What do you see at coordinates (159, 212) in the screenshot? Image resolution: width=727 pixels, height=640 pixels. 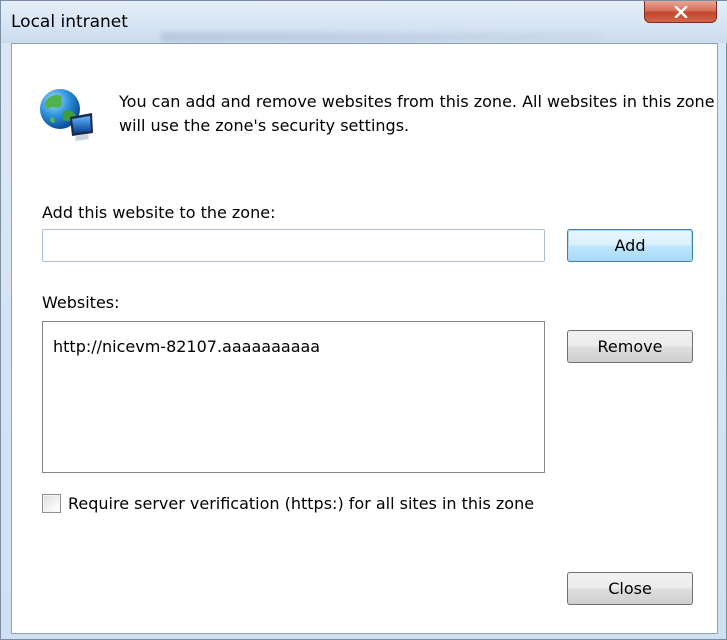 I see `add-website-label: Add this website to the zone:` at bounding box center [159, 212].